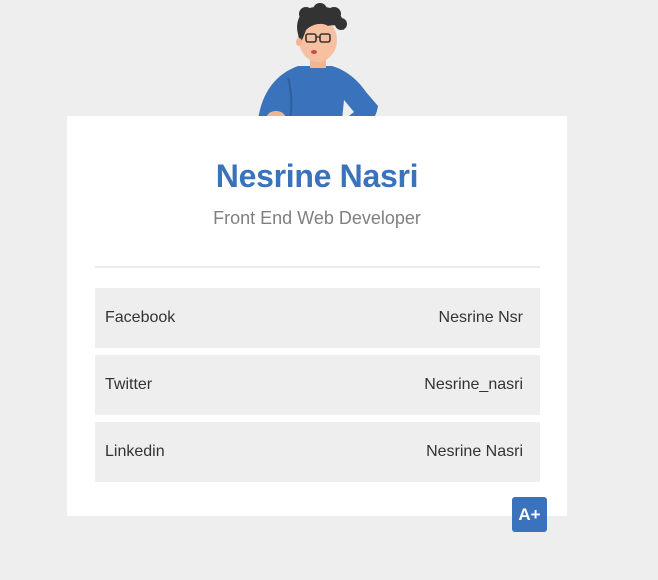  What do you see at coordinates (140, 317) in the screenshot?
I see `social-network-label: Facebook` at bounding box center [140, 317].